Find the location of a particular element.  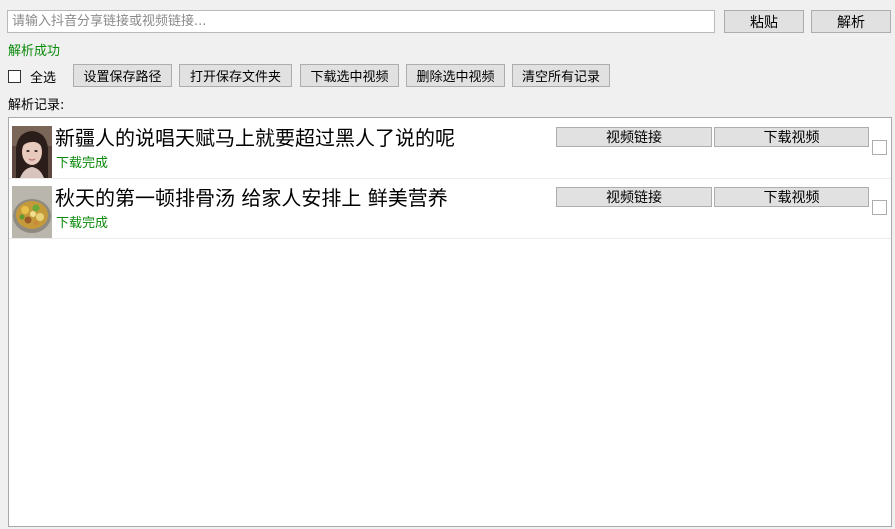

record-row: 秋天的第一顿排骨汤 给家人安排上 鲜美营养 下载完成 视频链接 下载视频 is located at coordinates (450, 208).